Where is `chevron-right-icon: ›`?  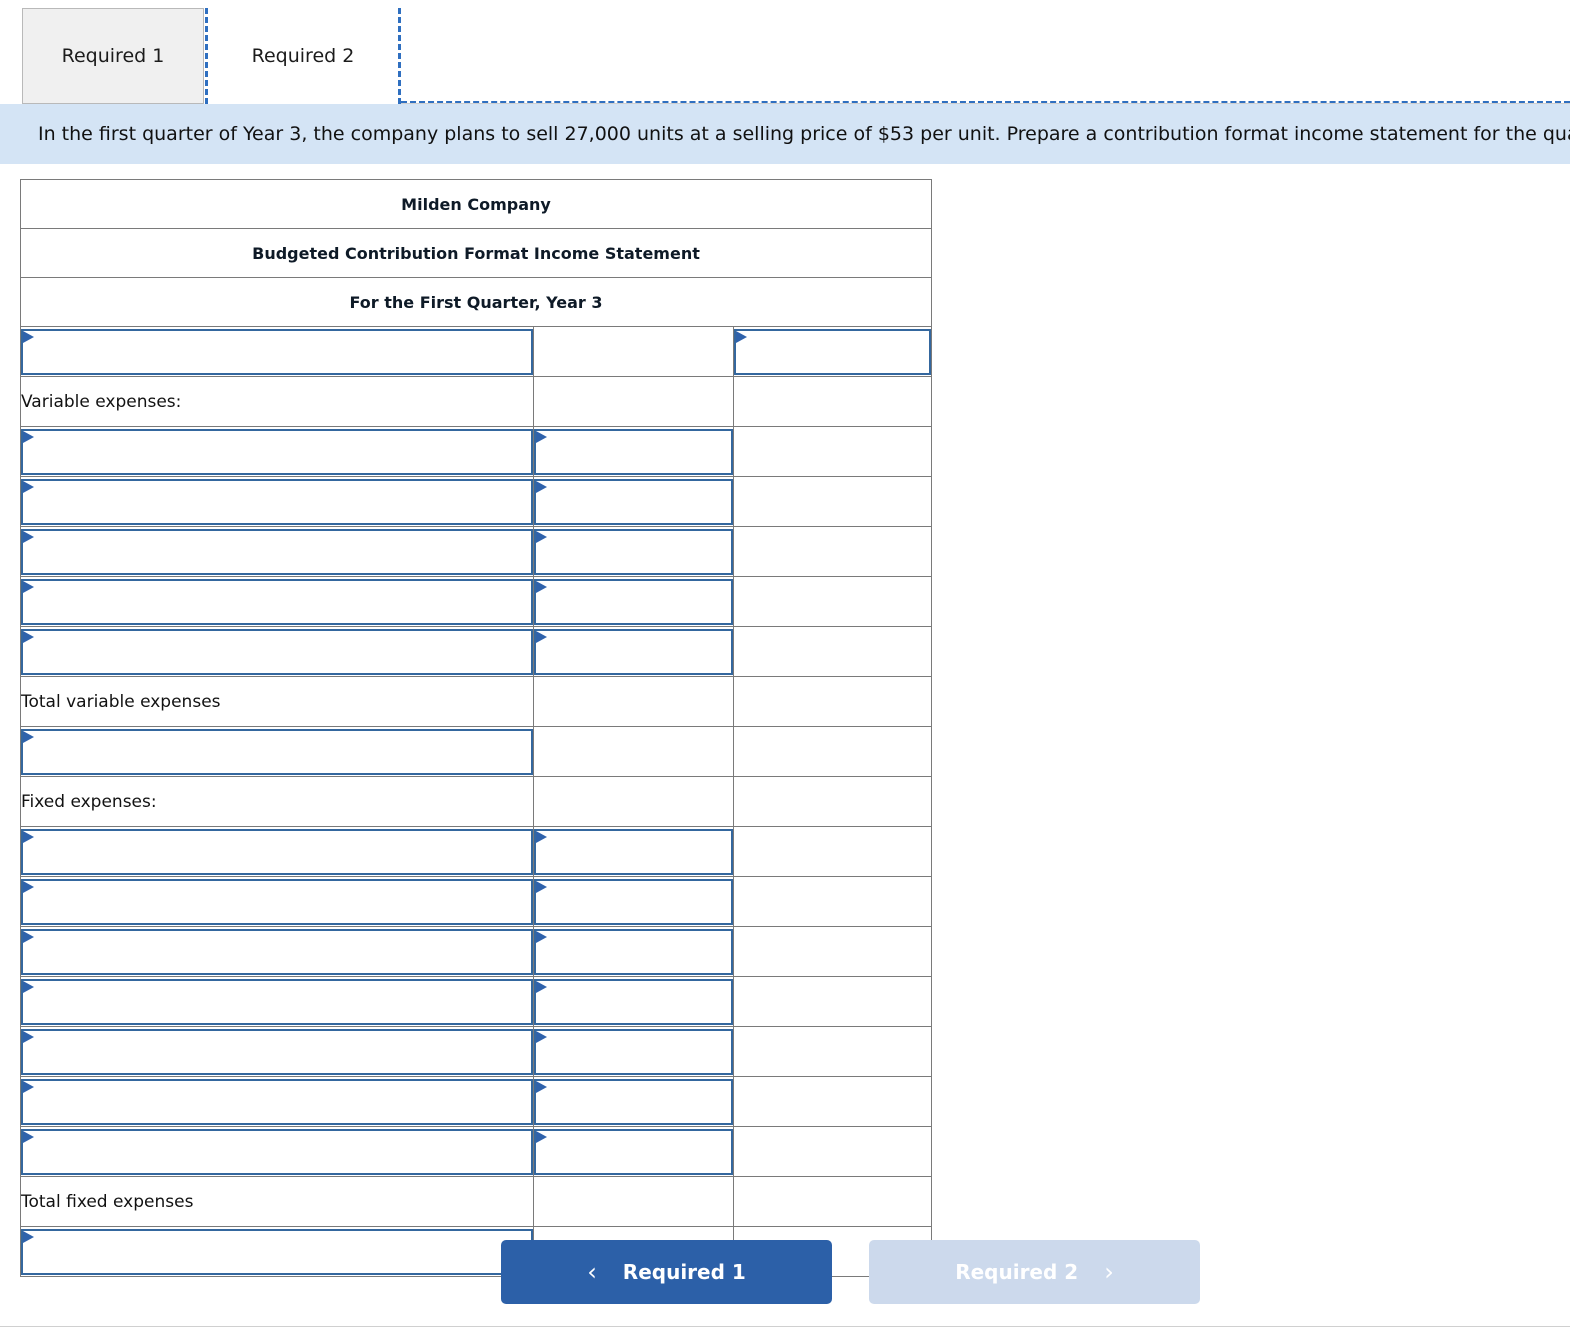
chevron-right-icon: › is located at coordinates (1109, 1272).